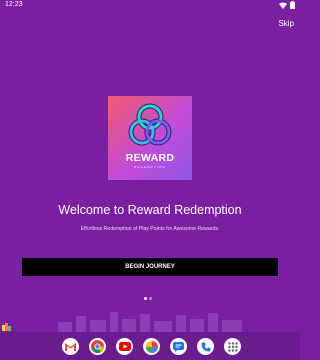  Describe the element at coordinates (232, 346) in the screenshot. I see `app-drawer-icon` at that location.